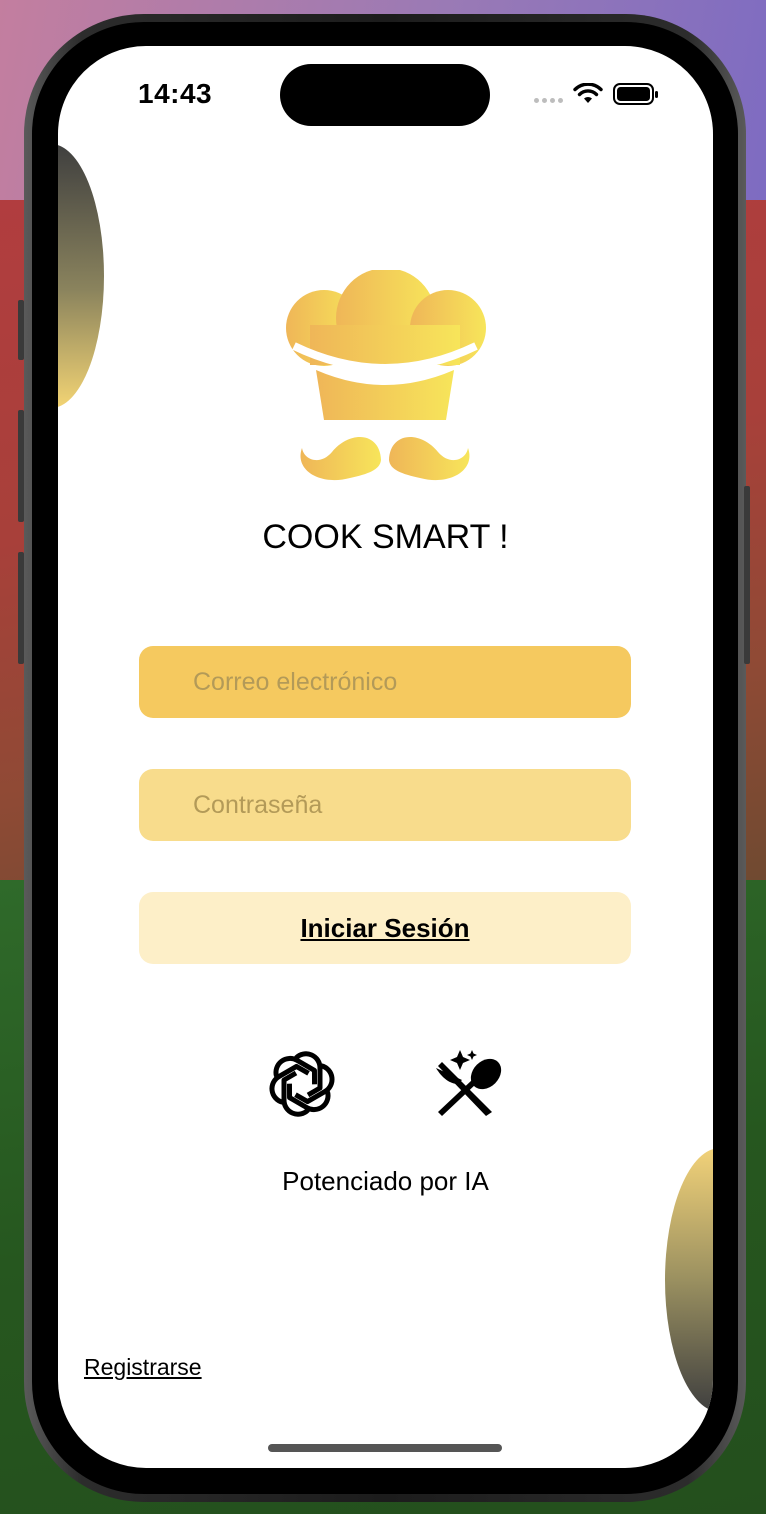  I want to click on wifi-icon, so click(588, 93).